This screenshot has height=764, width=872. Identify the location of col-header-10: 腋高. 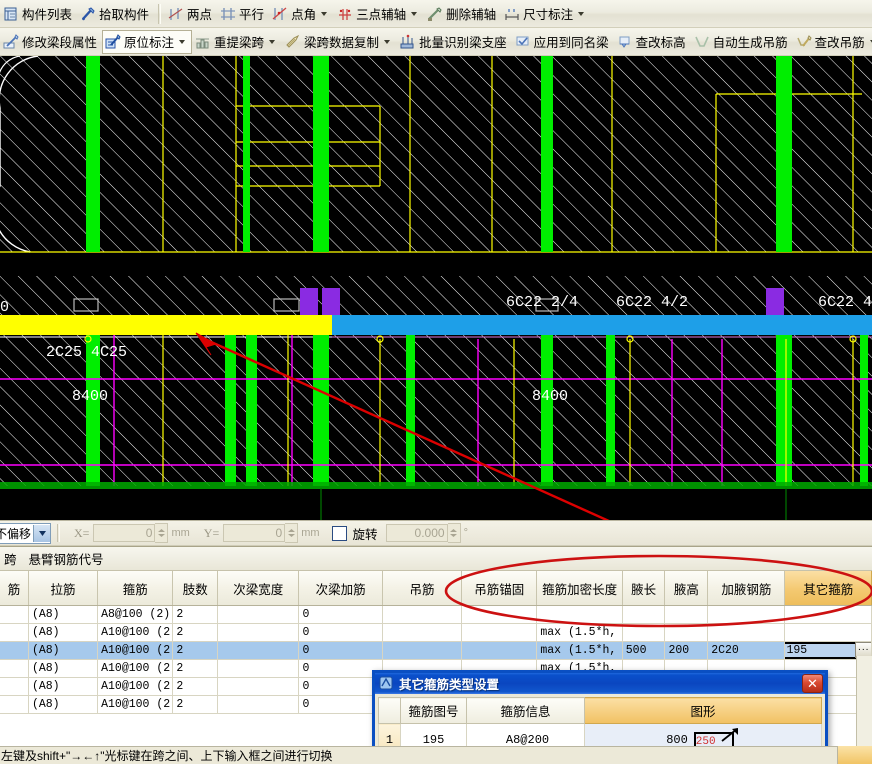
(686, 588).